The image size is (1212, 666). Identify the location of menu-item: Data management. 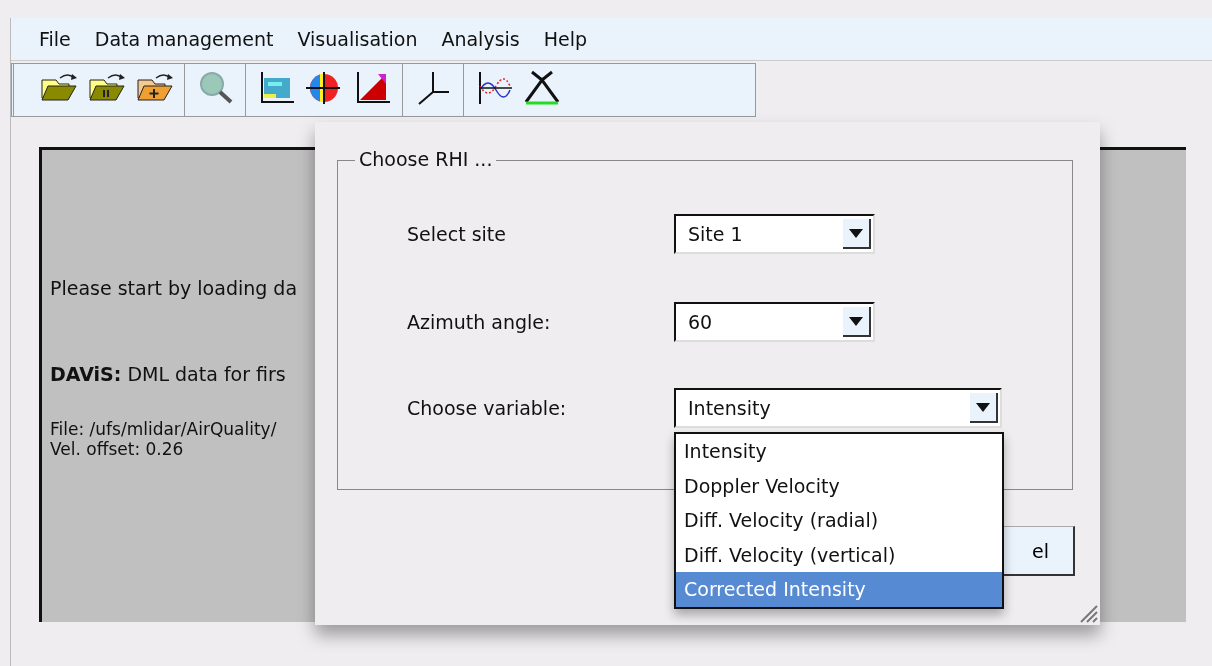
(184, 39).